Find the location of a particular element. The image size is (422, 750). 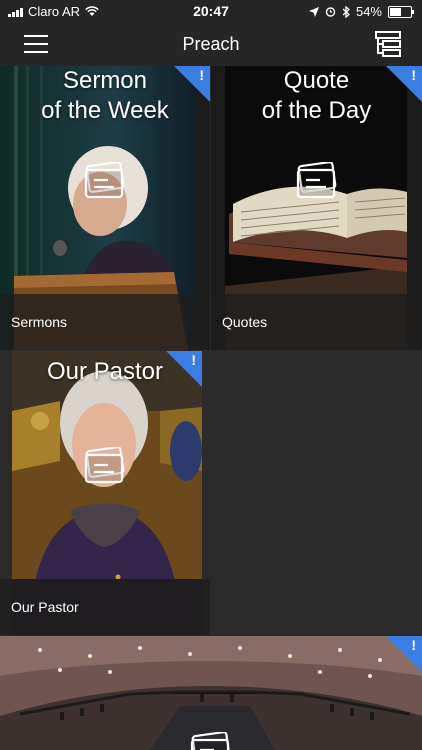

bluetooth-icon is located at coordinates (346, 11).